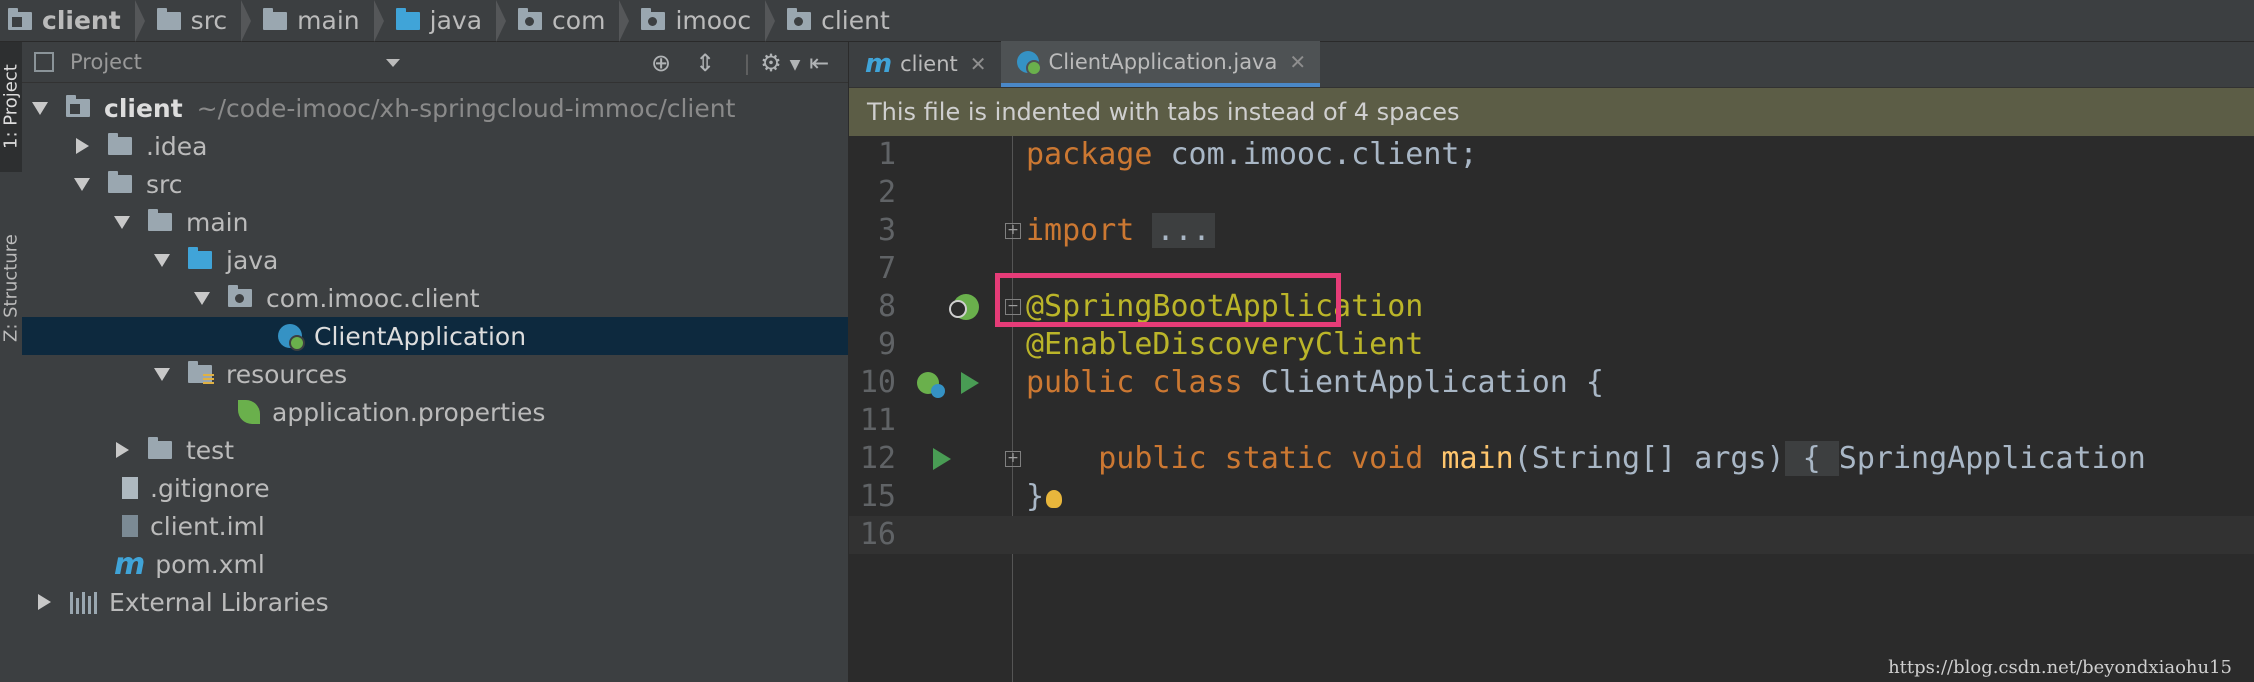 The image size is (2254, 682). What do you see at coordinates (164, 184) in the screenshot?
I see `tree-item-label: src` at bounding box center [164, 184].